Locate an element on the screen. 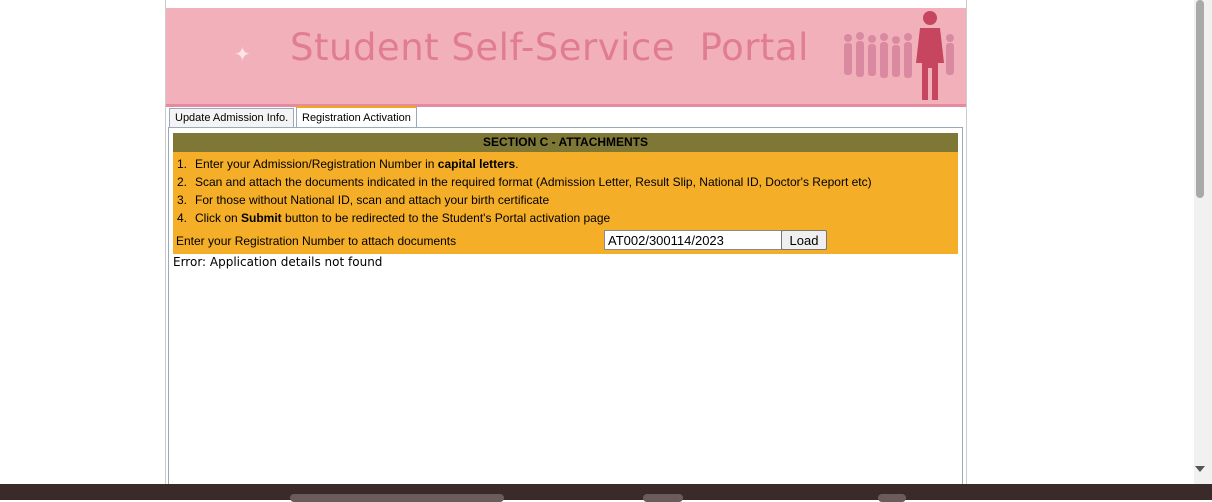  vertical-scrollbar is located at coordinates (1203, 242).